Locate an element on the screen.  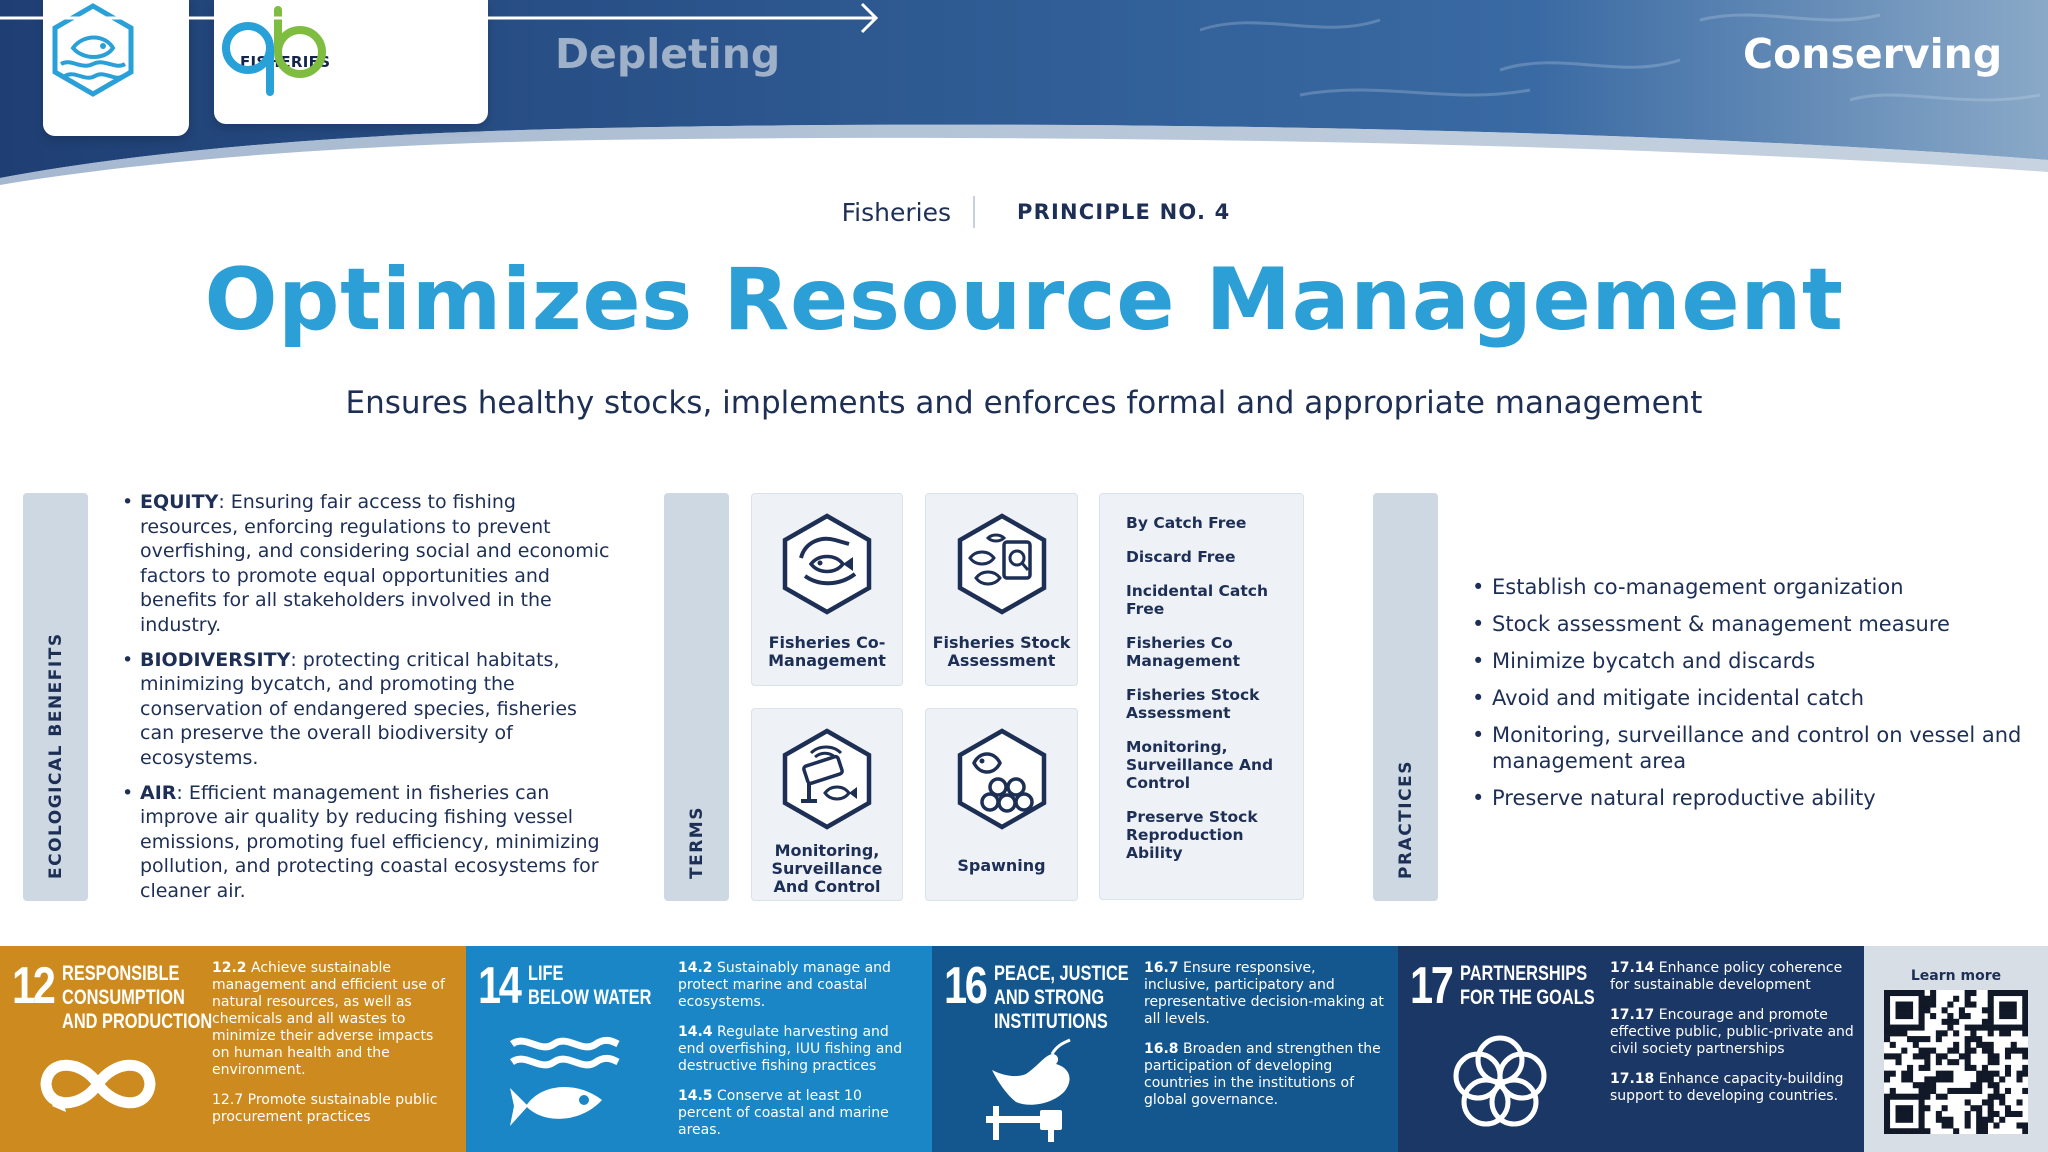
page-title: Optimizes Resource Management is located at coordinates (1024, 300).